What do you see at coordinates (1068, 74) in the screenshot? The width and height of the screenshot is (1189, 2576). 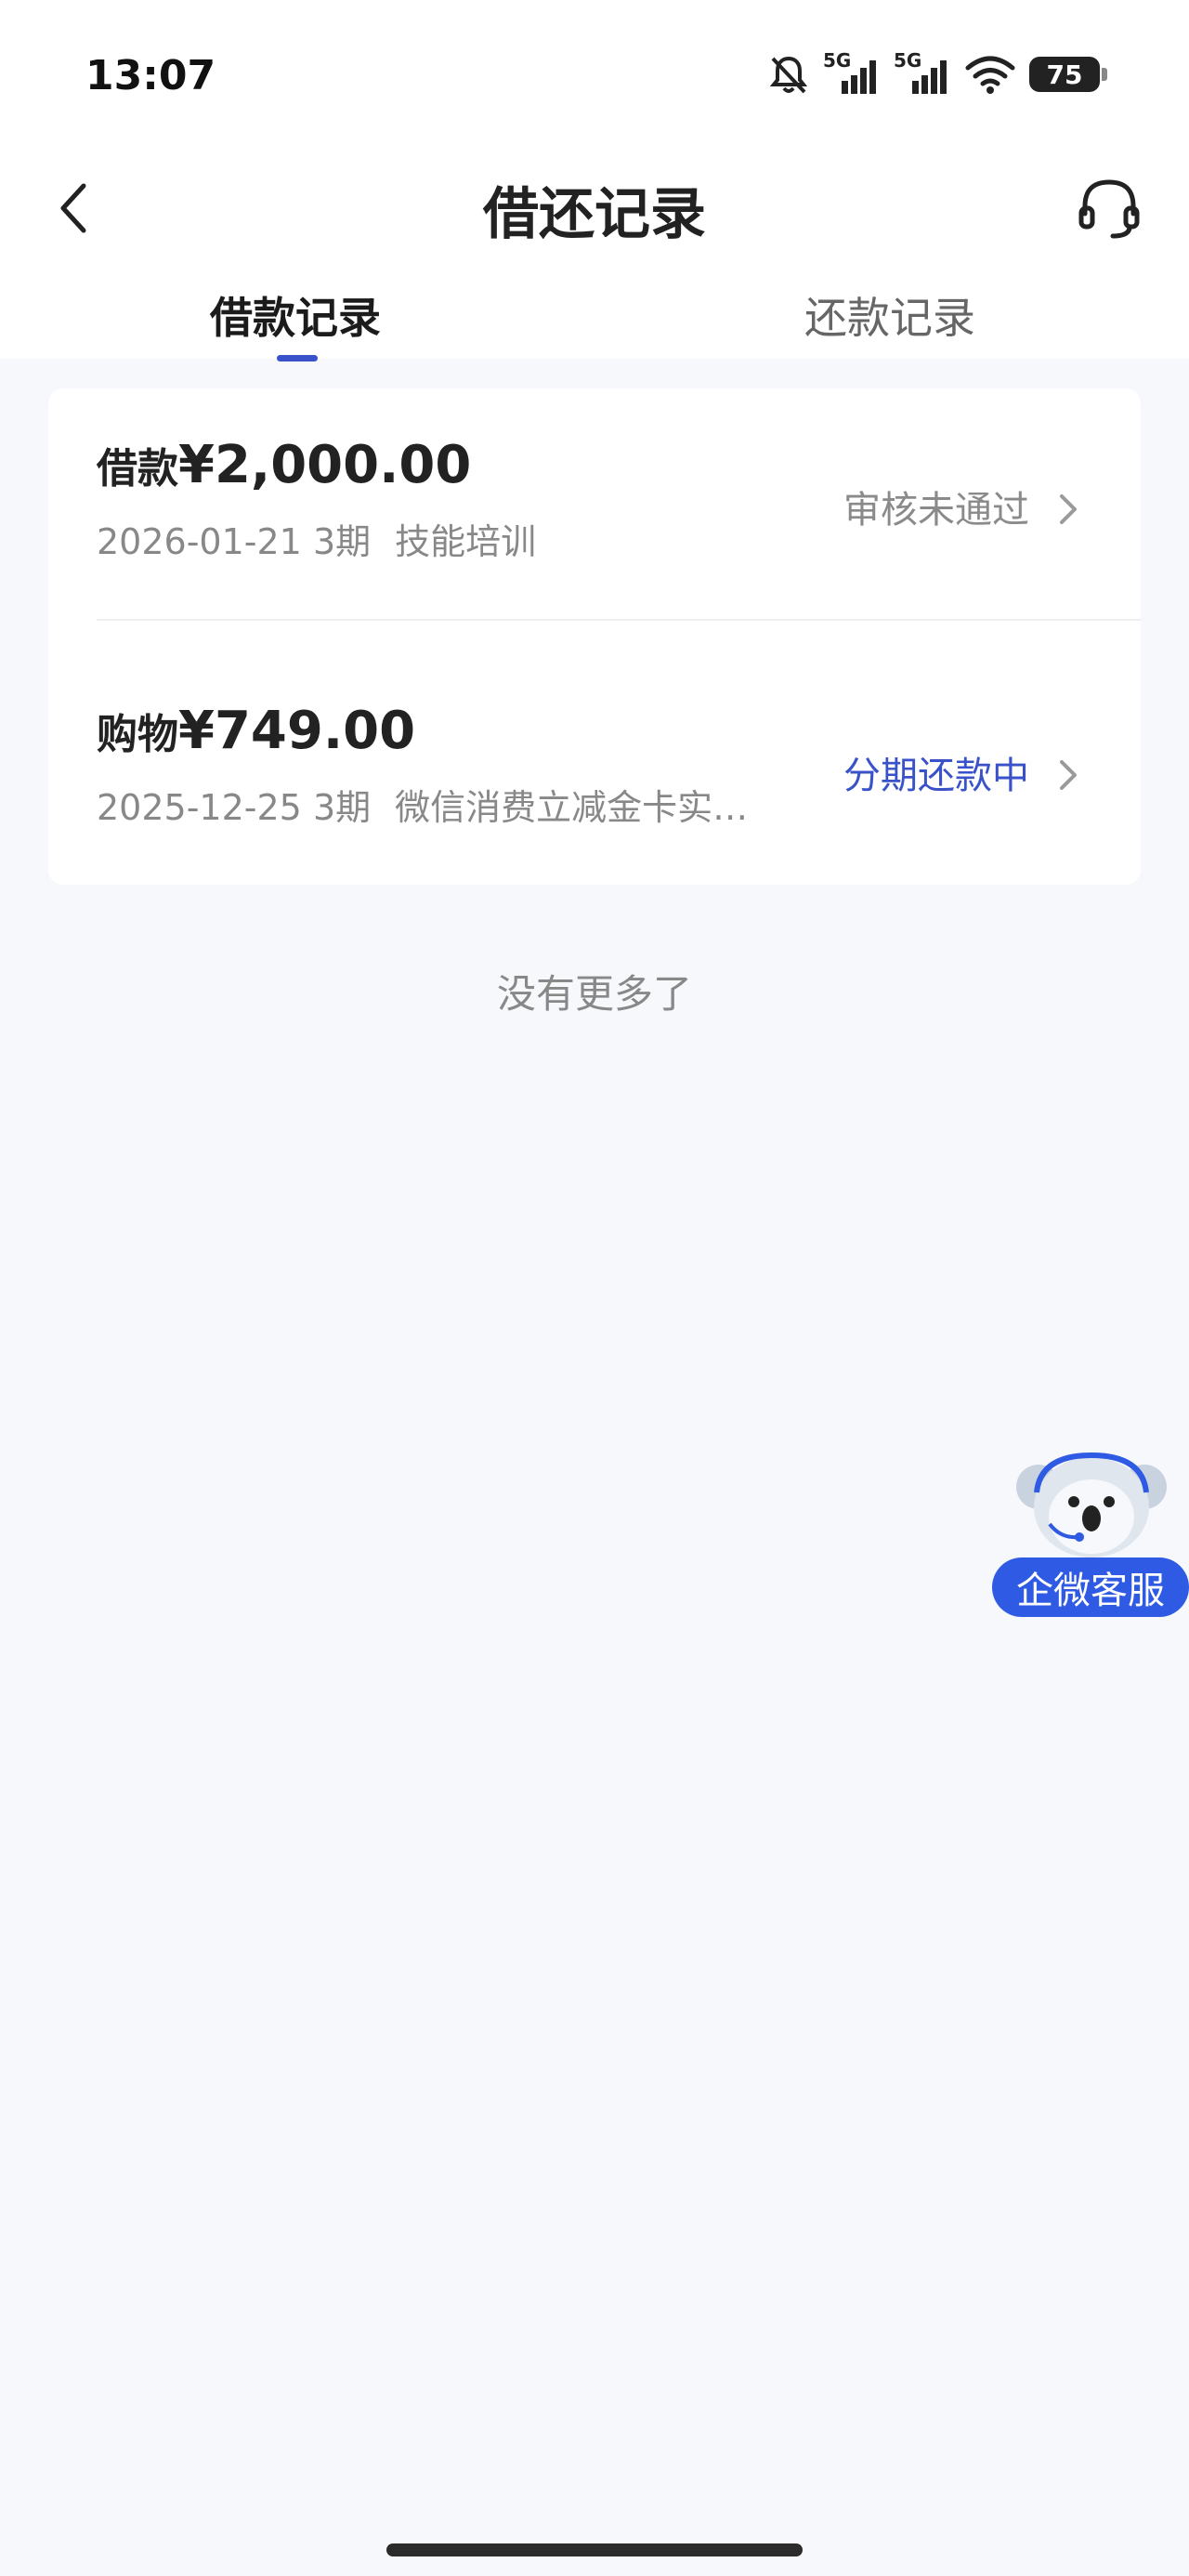 I see `battery-indicator: 75` at bounding box center [1068, 74].